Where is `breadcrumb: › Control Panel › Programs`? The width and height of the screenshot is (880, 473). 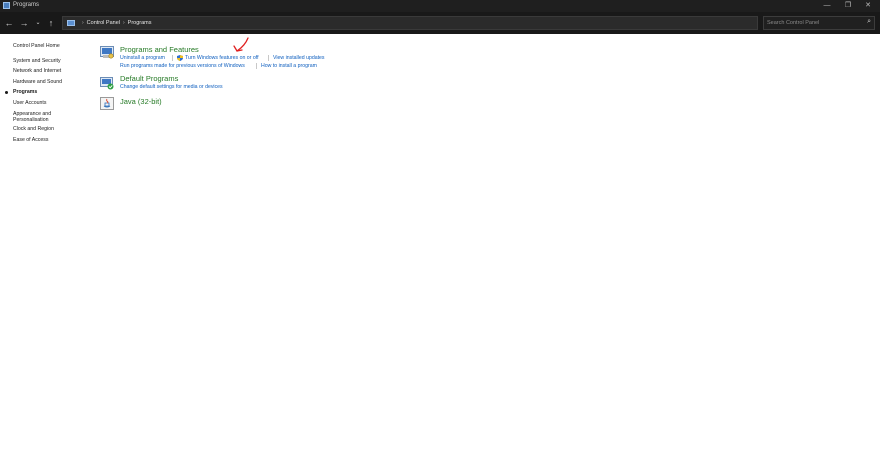
breadcrumb: › Control Panel › Programs is located at coordinates (115, 23).